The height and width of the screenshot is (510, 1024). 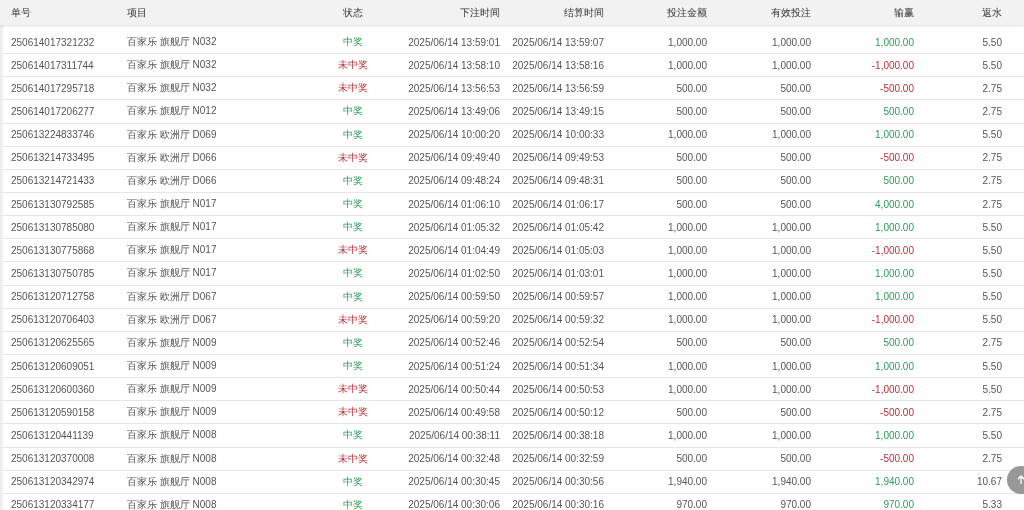 What do you see at coordinates (687, 12) in the screenshot?
I see `column-header: 投注金额` at bounding box center [687, 12].